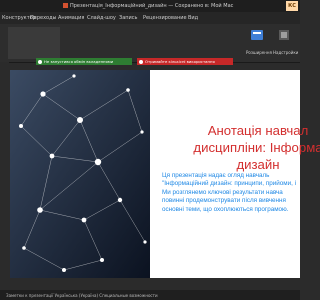  What do you see at coordinates (257, 35) in the screenshot?
I see `design-ideas-icon` at bounding box center [257, 35].